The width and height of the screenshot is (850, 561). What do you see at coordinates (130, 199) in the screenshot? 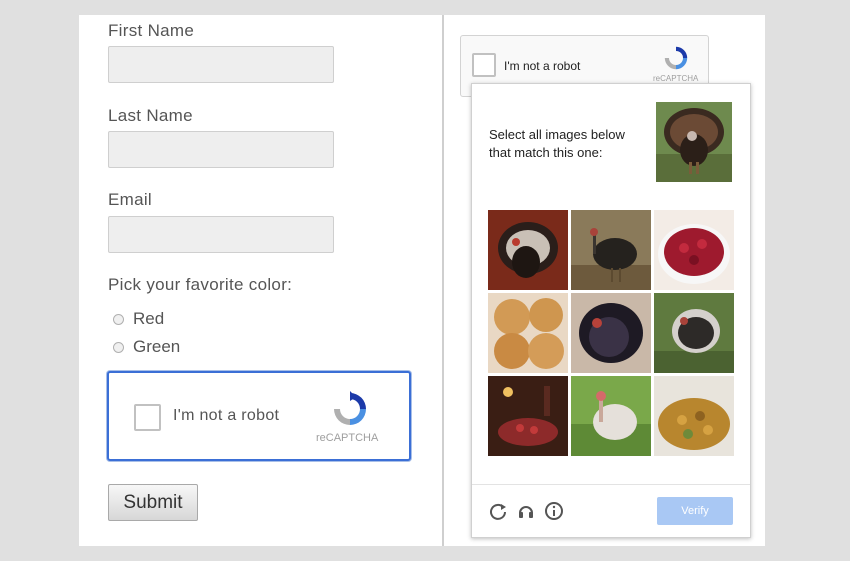
I see `email-label: Email` at bounding box center [130, 199].